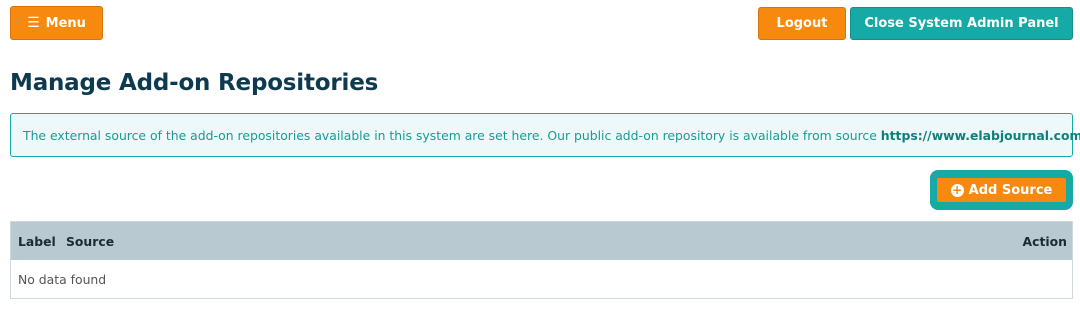 The image size is (1080, 315). Describe the element at coordinates (90, 241) in the screenshot. I see `column-header-source: Source` at that location.